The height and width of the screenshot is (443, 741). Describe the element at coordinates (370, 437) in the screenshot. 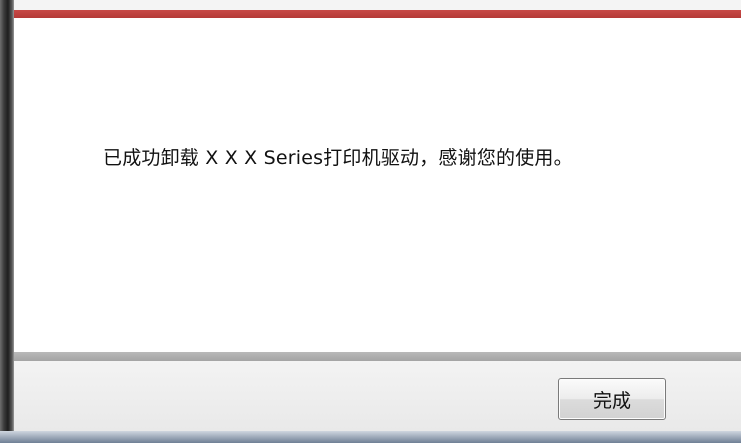

I see `taskbar-edge` at that location.